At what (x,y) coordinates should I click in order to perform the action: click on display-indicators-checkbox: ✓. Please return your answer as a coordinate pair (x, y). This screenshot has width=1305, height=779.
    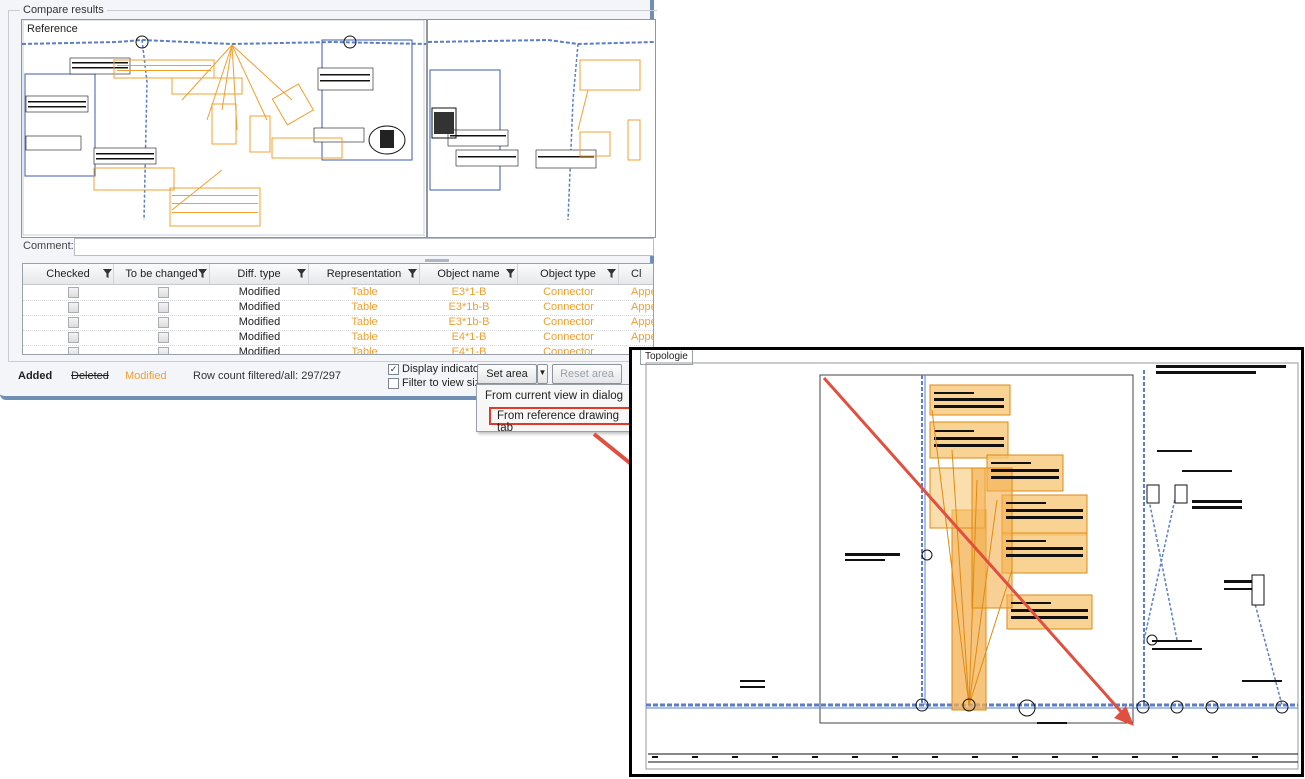
    Looking at the image, I should click on (393, 369).